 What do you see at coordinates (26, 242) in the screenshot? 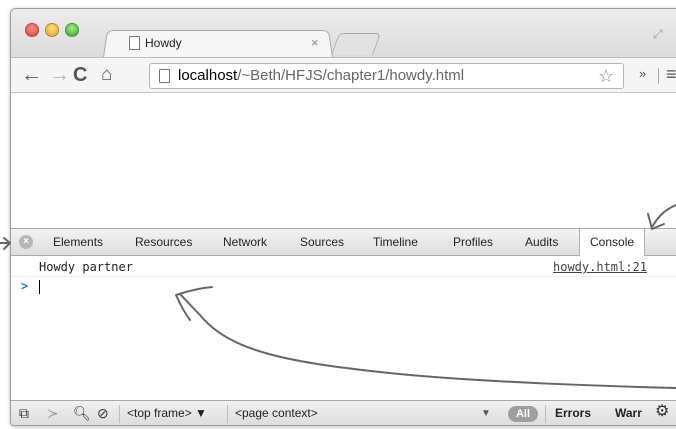
I see `devtools-close-icon: ×` at bounding box center [26, 242].